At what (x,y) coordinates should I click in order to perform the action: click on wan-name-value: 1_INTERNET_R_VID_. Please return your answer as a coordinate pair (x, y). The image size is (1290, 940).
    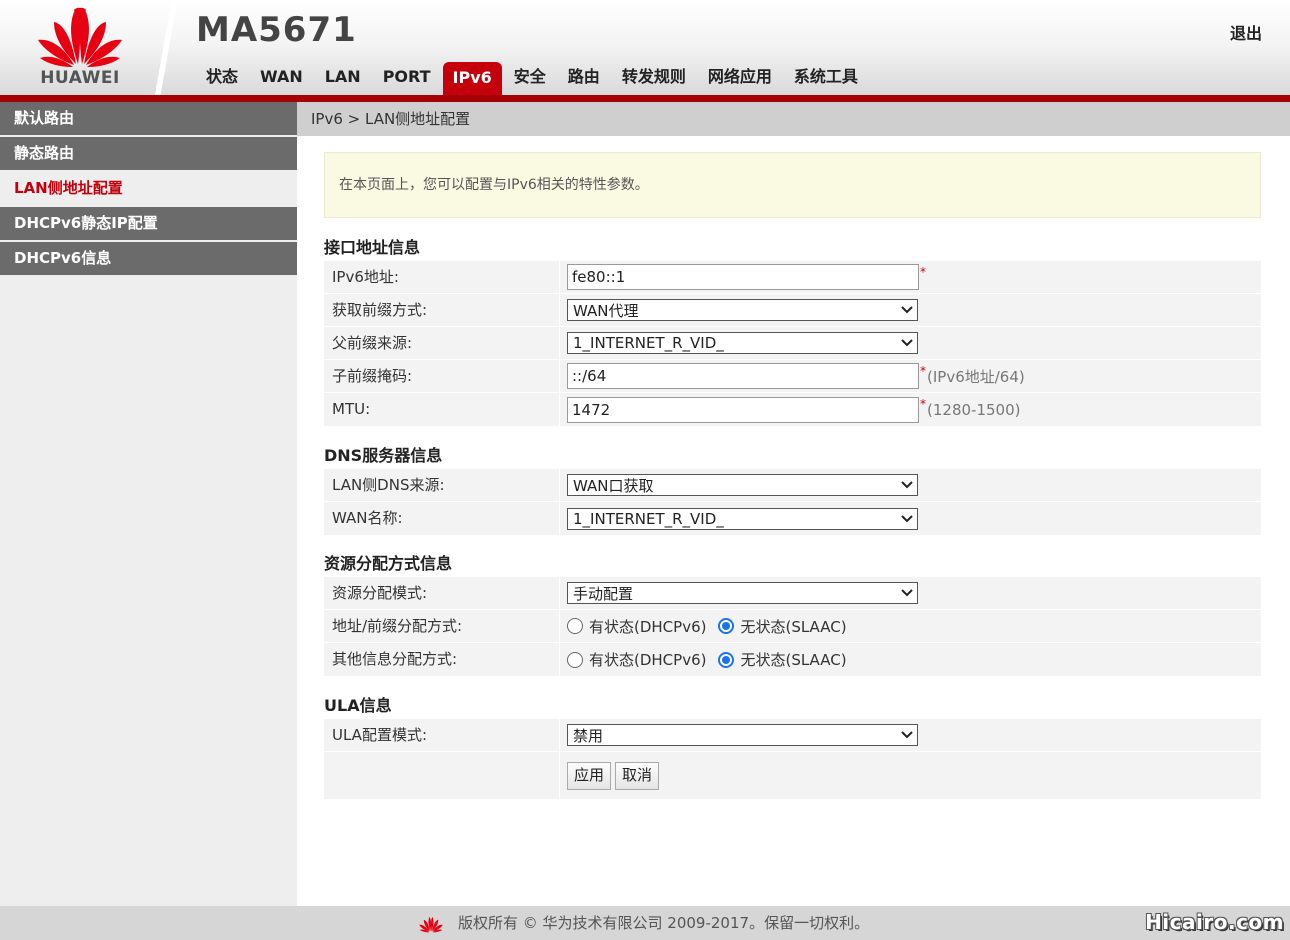
    Looking at the image, I should click on (648, 518).